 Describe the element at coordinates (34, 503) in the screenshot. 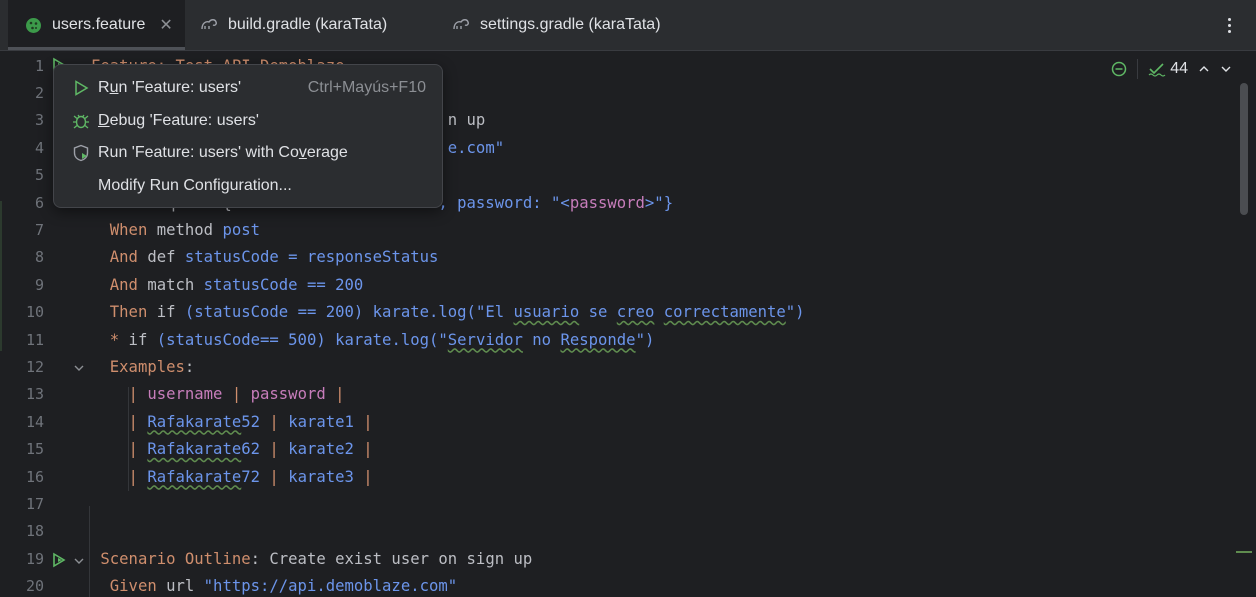

I see `line-number: 17` at that location.